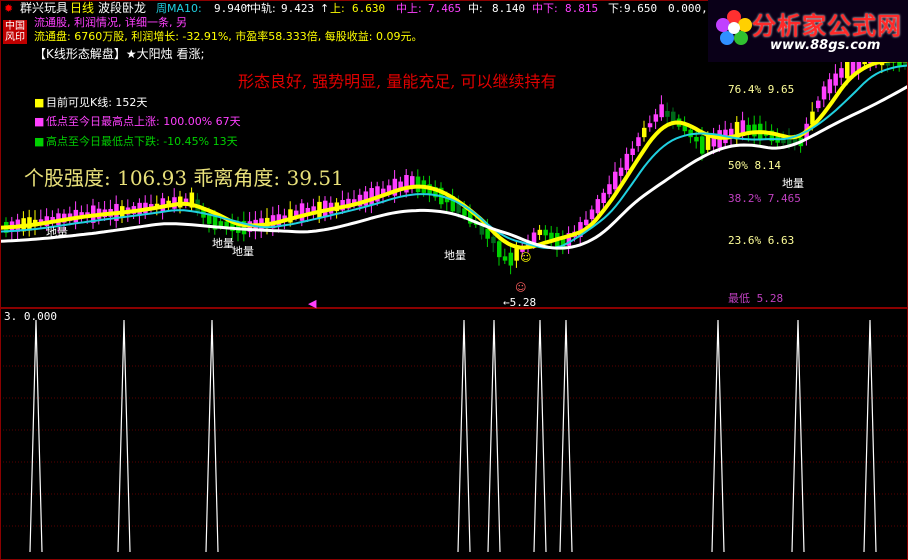 The image size is (908, 560). Describe the element at coordinates (15, 26) in the screenshot. I see `badge-line-1: 中国` at that location.